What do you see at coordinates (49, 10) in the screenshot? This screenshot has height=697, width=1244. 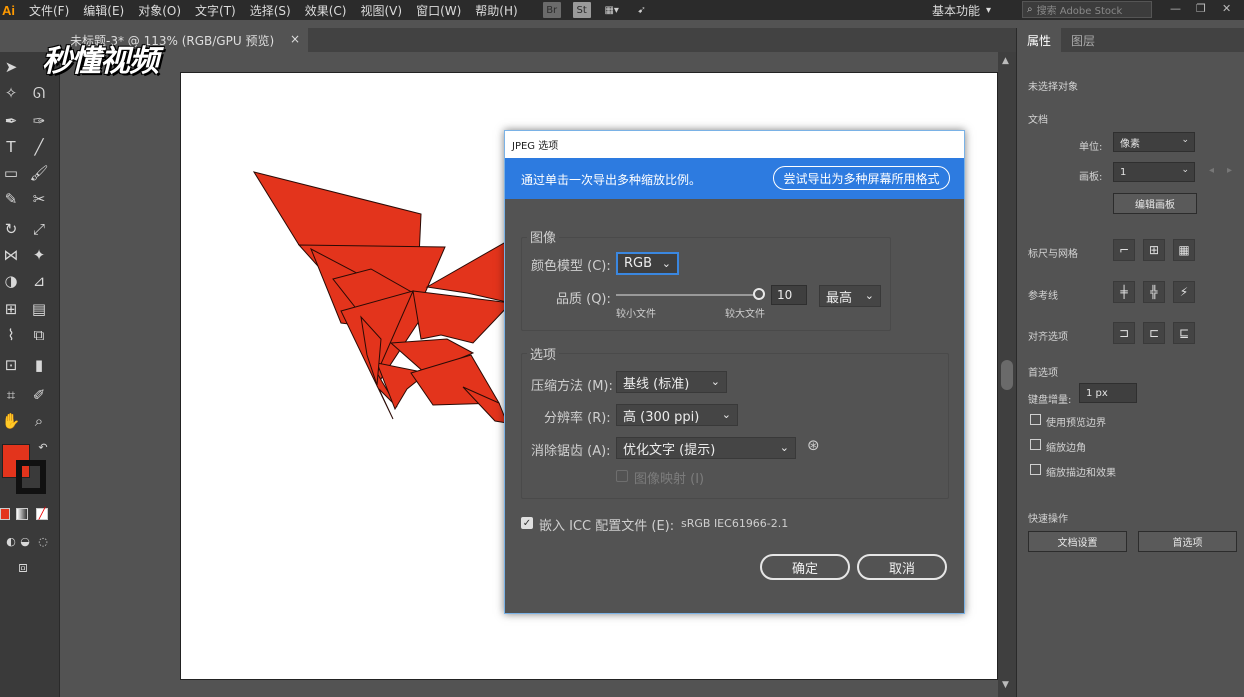 I see `menu-file: 文件(F)` at bounding box center [49, 10].